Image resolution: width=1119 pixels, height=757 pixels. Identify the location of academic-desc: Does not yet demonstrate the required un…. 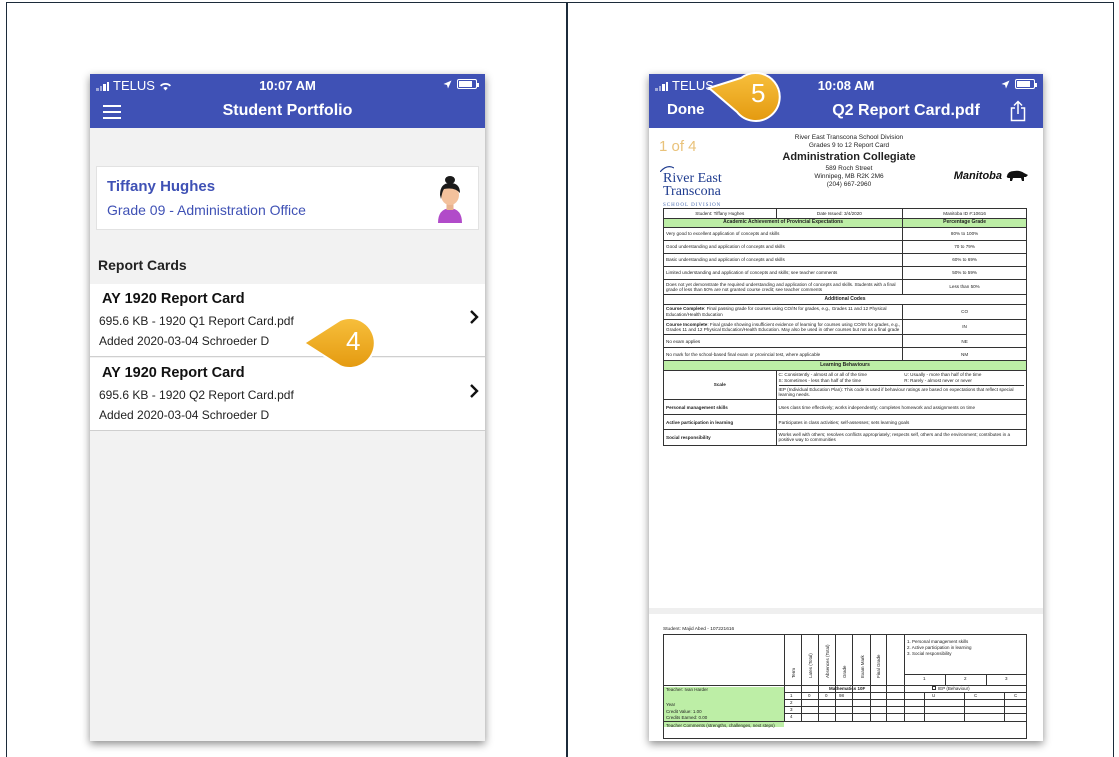
(783, 287).